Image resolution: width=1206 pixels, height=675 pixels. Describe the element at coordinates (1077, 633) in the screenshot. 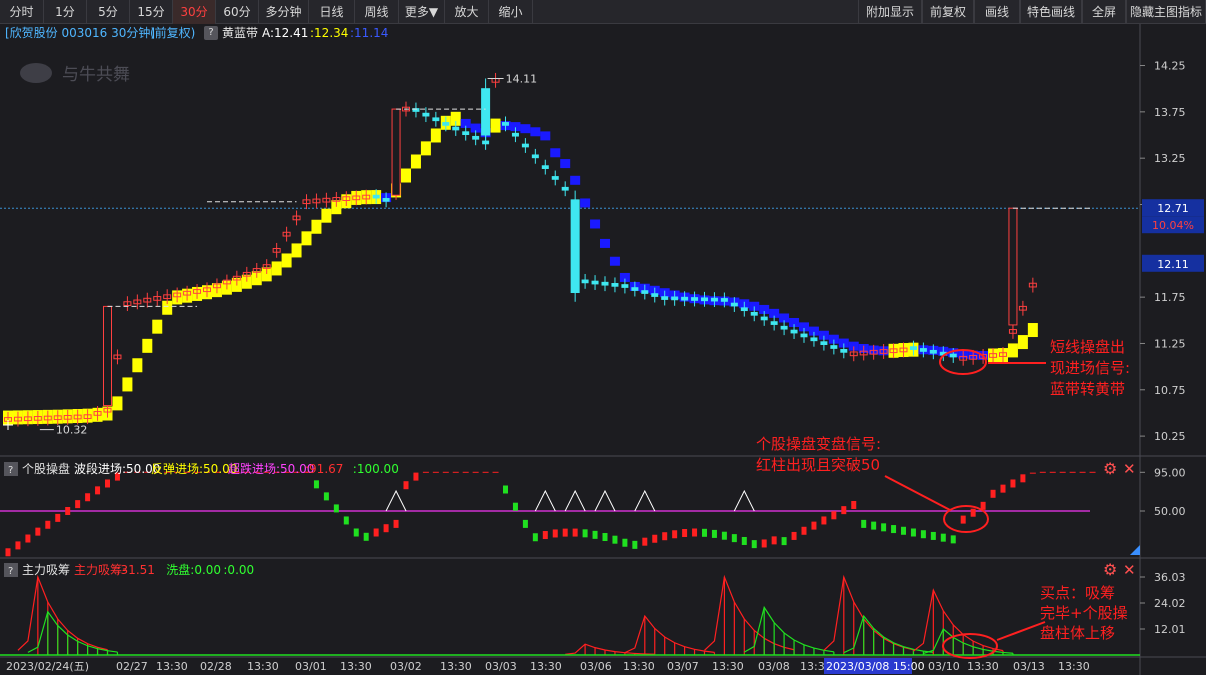

I see `annotation-3-line-2: 盘柱体上移` at that location.